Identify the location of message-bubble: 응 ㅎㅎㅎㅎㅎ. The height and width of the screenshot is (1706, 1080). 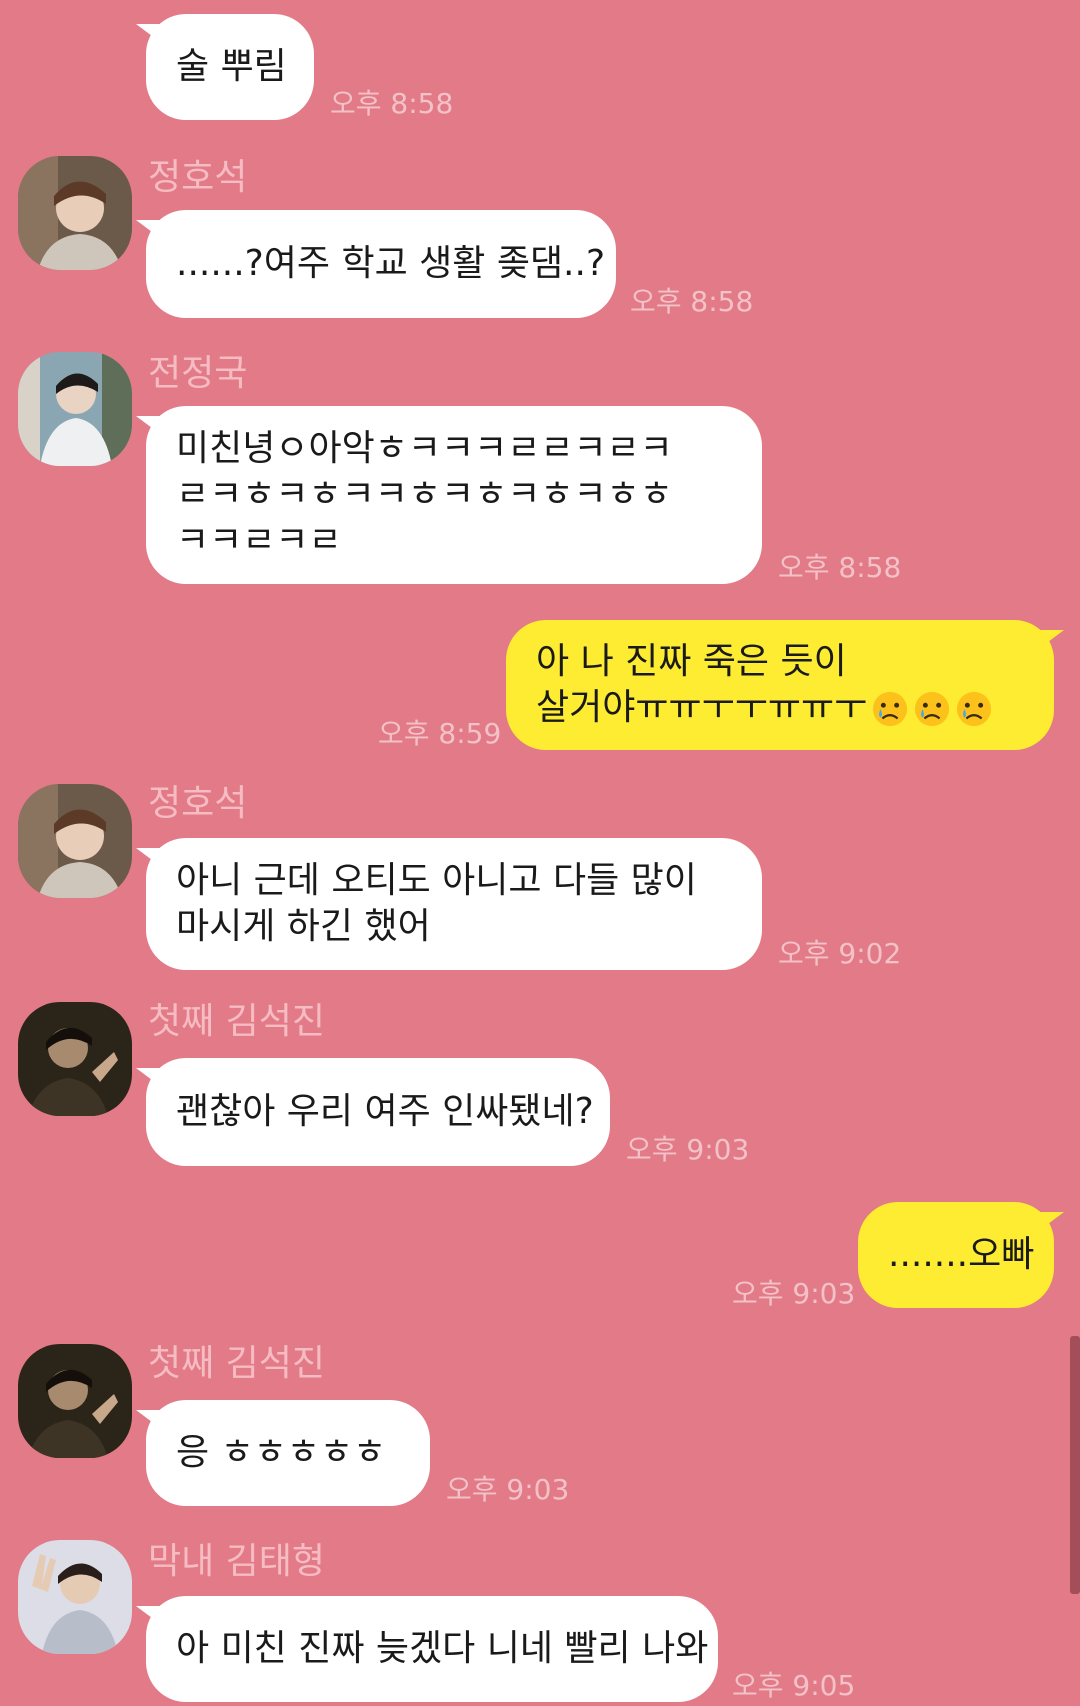
(283, 1453).